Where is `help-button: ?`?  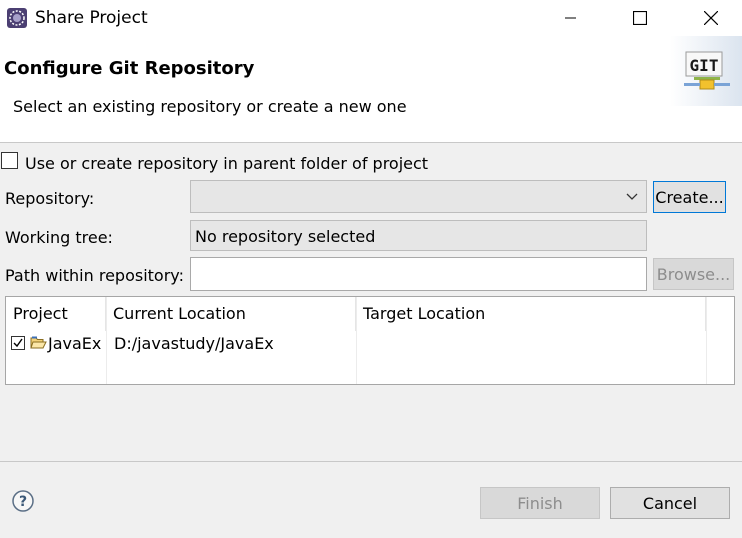
help-button: ? is located at coordinates (23, 501).